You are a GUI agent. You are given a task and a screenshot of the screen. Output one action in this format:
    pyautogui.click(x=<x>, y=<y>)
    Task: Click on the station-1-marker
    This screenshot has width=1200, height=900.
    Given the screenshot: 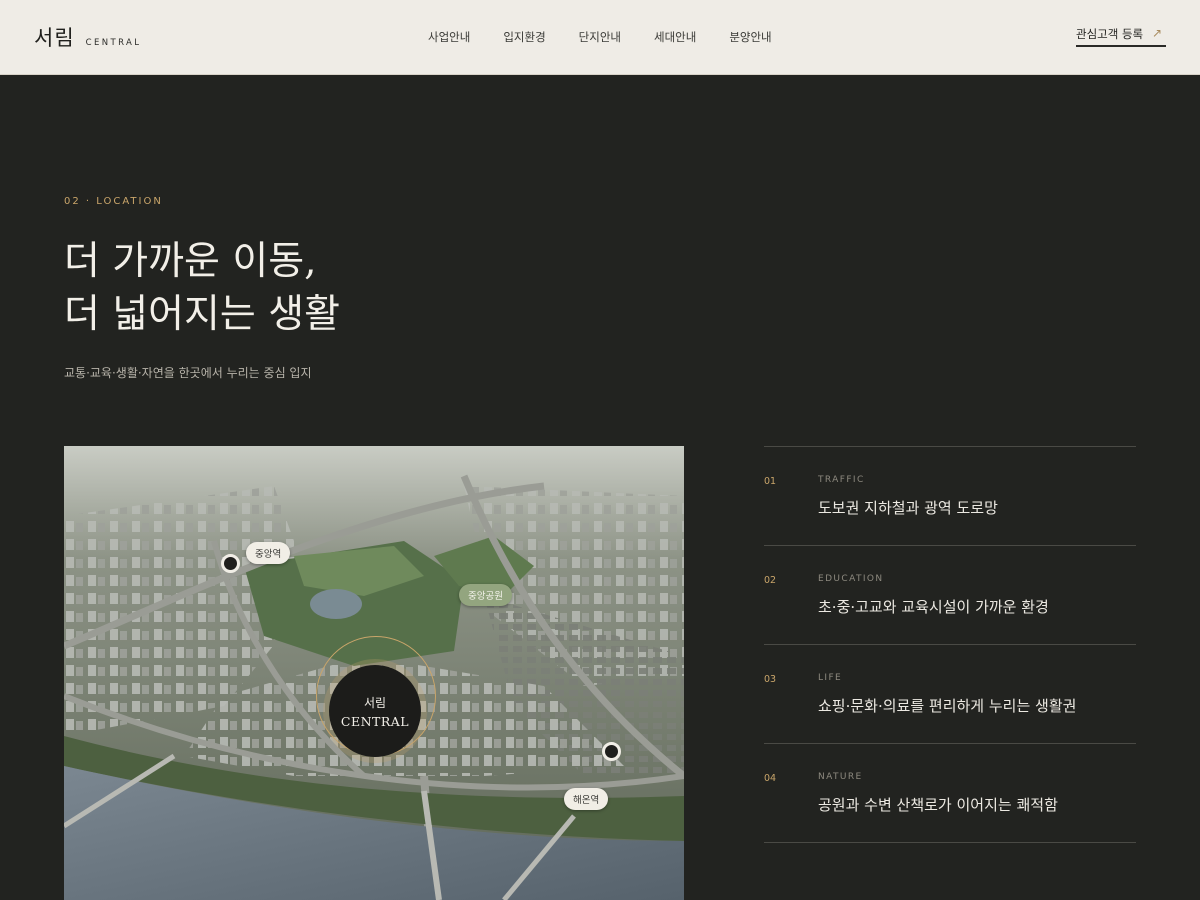 What is the action you would take?
    pyautogui.click(x=230, y=563)
    